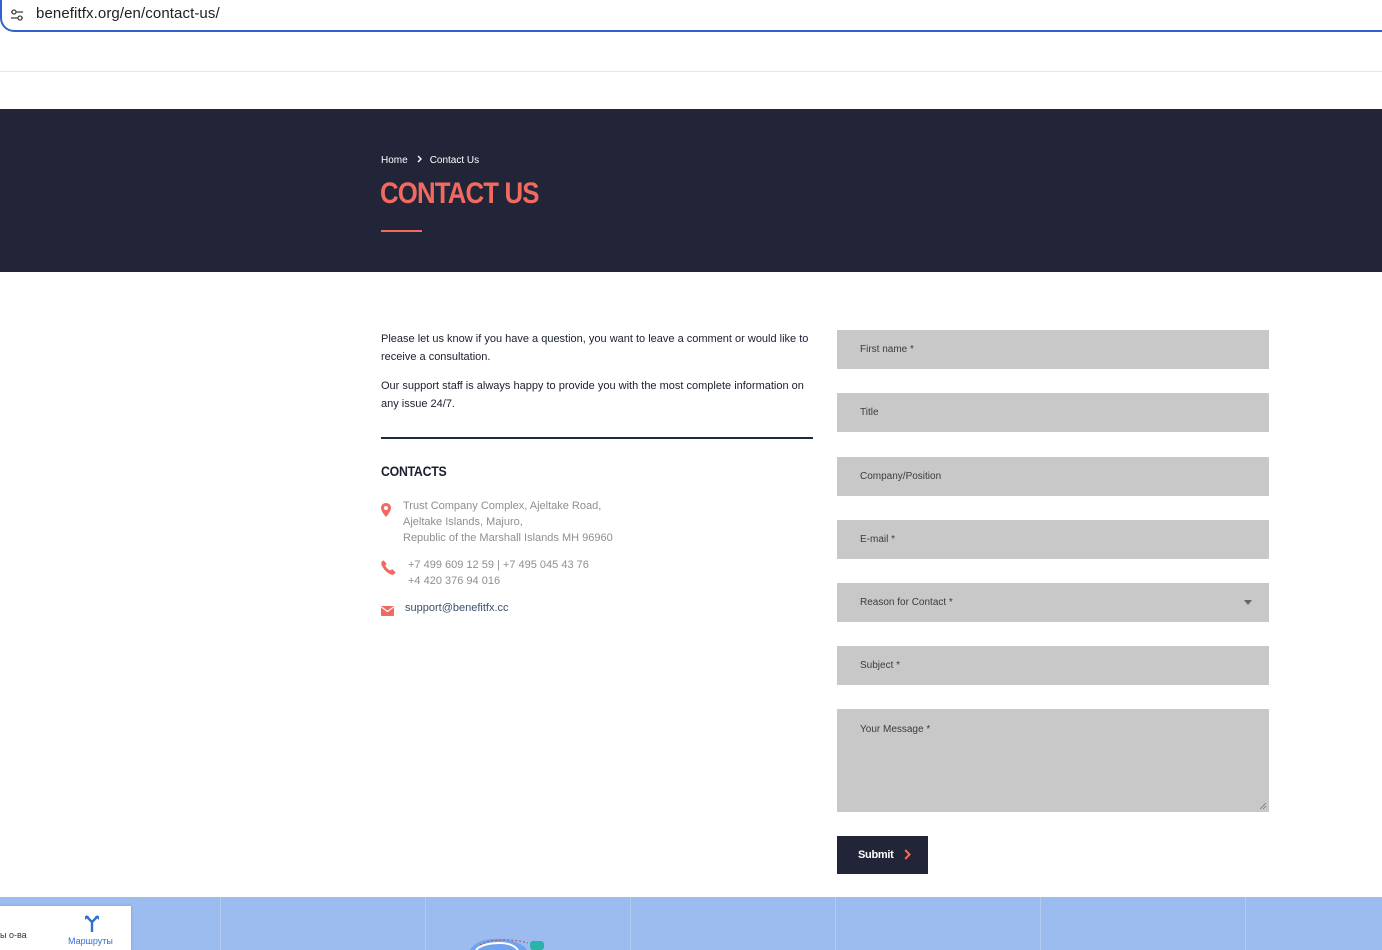 The width and height of the screenshot is (1382, 950). Describe the element at coordinates (691, 52) in the screenshot. I see `site-header` at that location.